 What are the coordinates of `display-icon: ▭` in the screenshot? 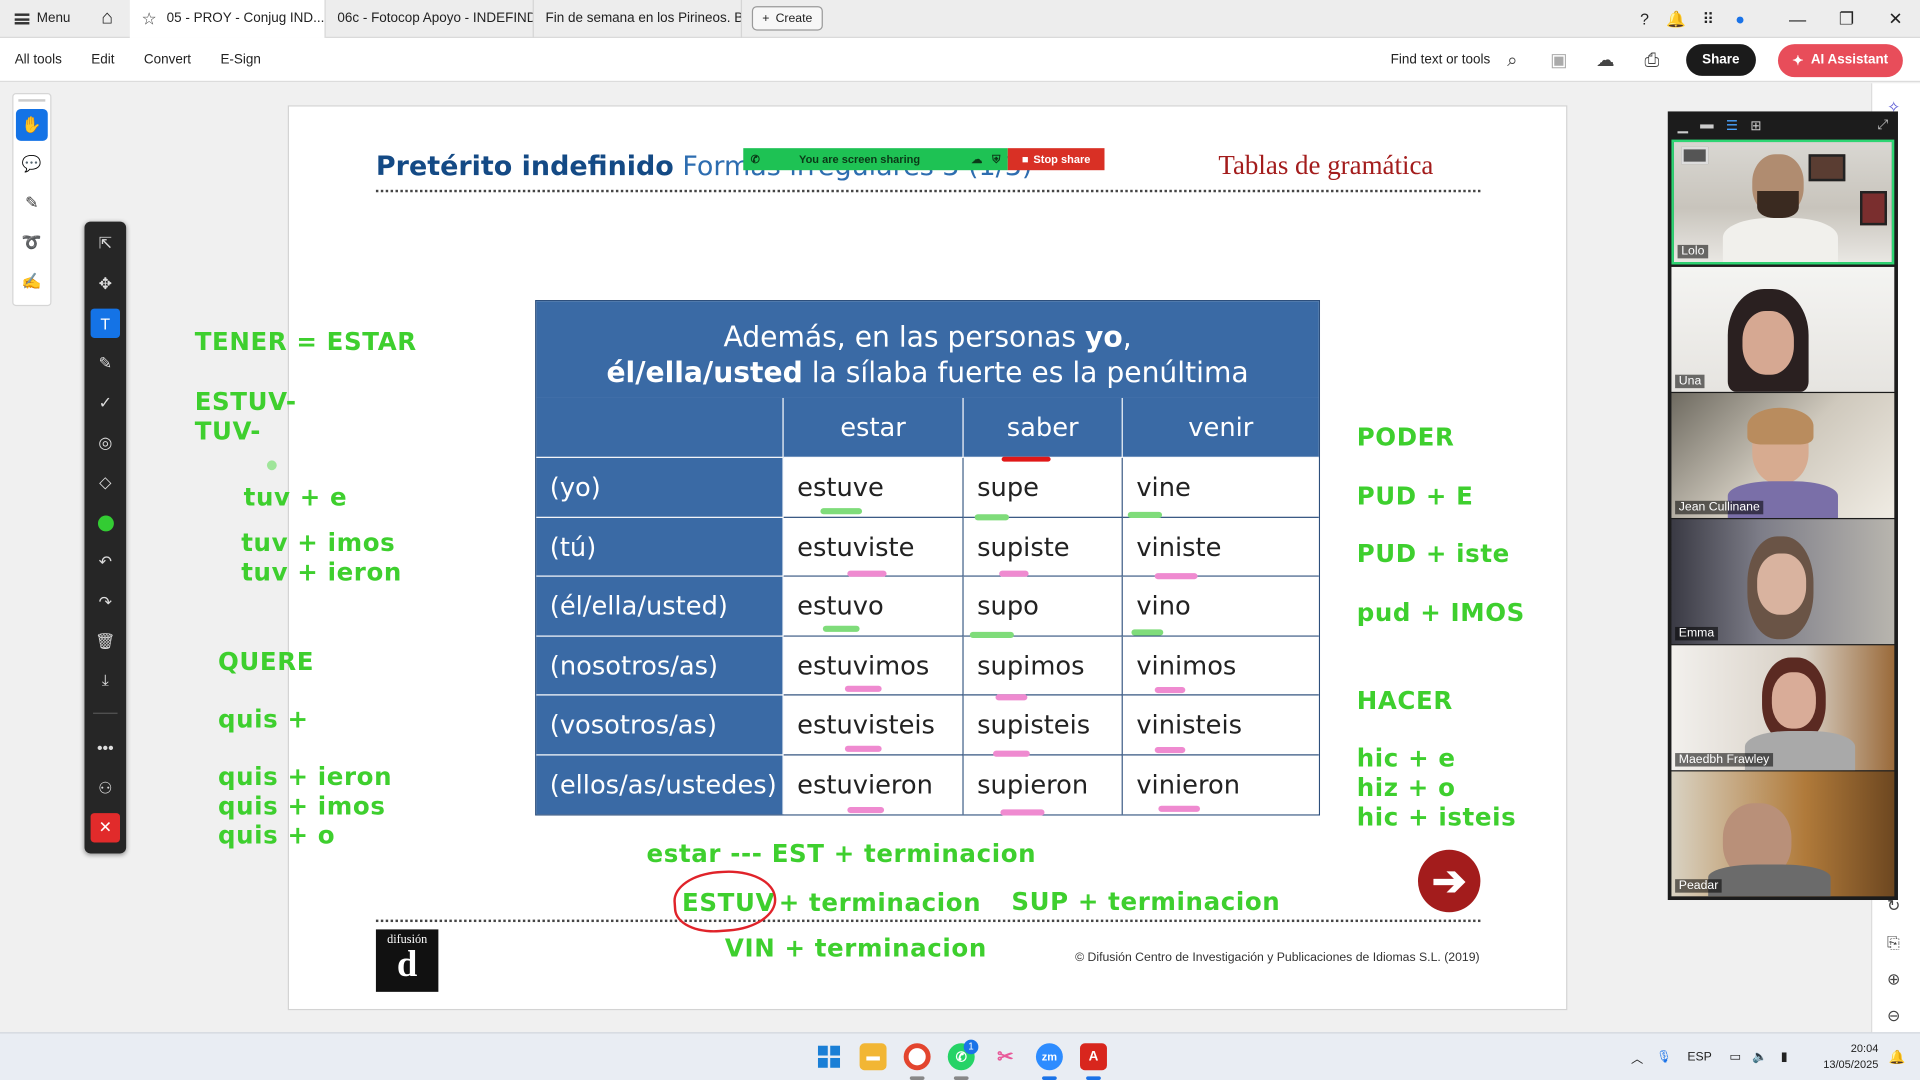 It's located at (1735, 1057).